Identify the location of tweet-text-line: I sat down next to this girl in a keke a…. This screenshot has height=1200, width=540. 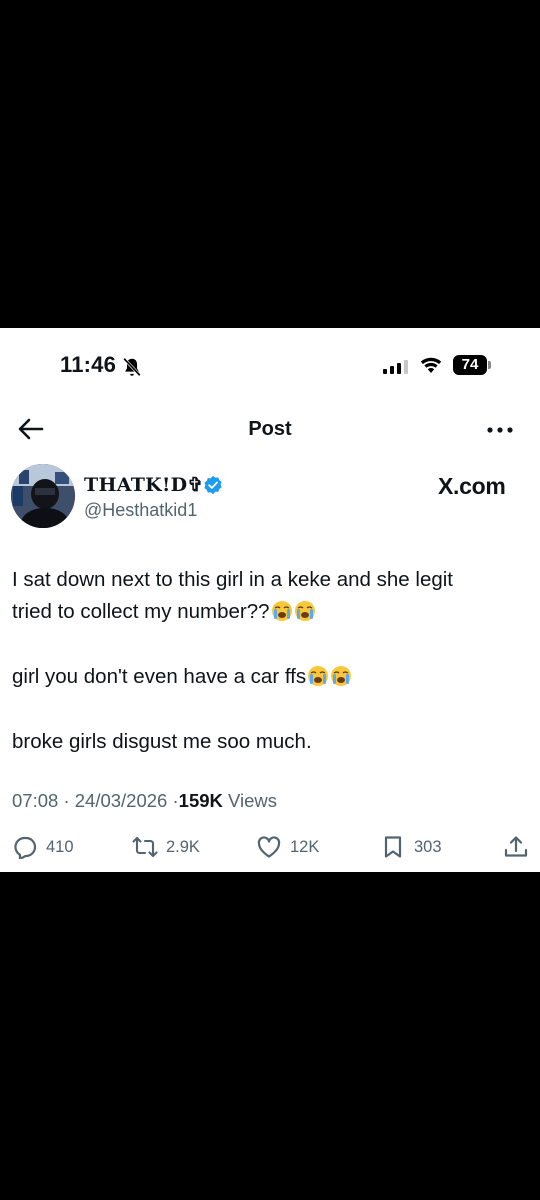
(232, 580).